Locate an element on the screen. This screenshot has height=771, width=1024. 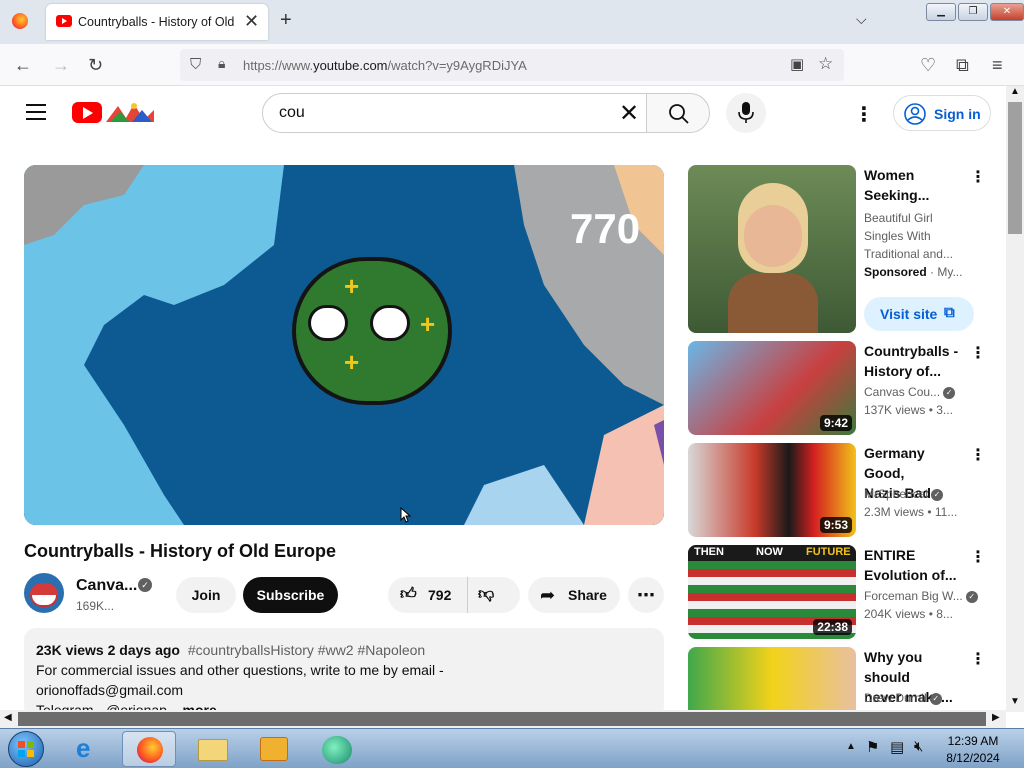
taskbar-file-explorer is located at coordinates (213, 749).